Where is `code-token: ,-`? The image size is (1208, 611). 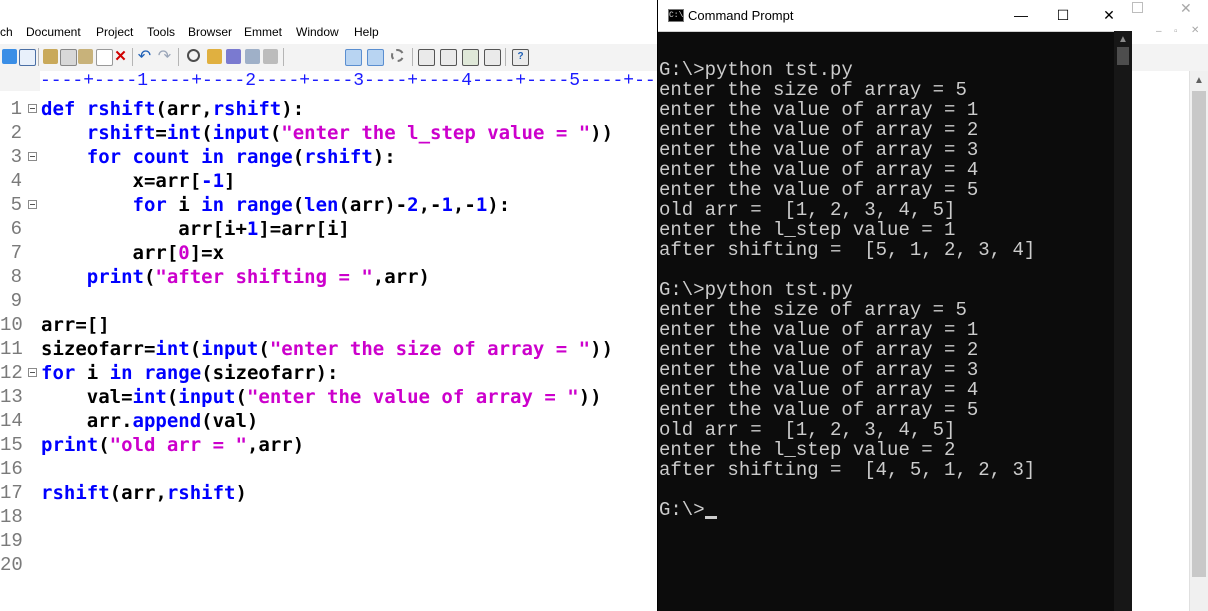
code-token: ,- is located at coordinates (430, 205).